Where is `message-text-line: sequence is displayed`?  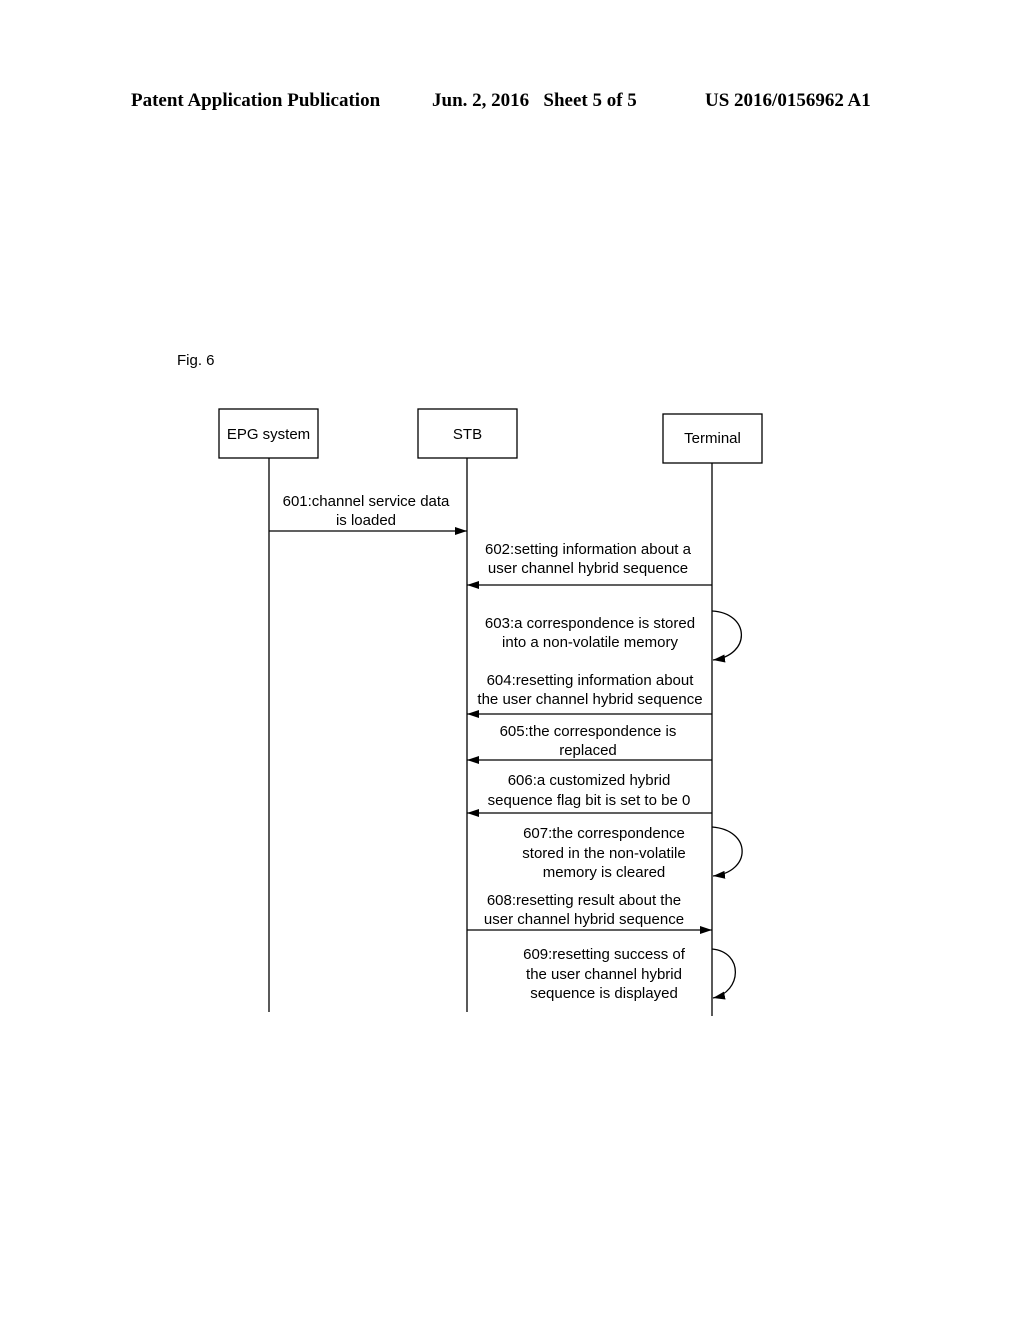 message-text-line: sequence is displayed is located at coordinates (604, 993).